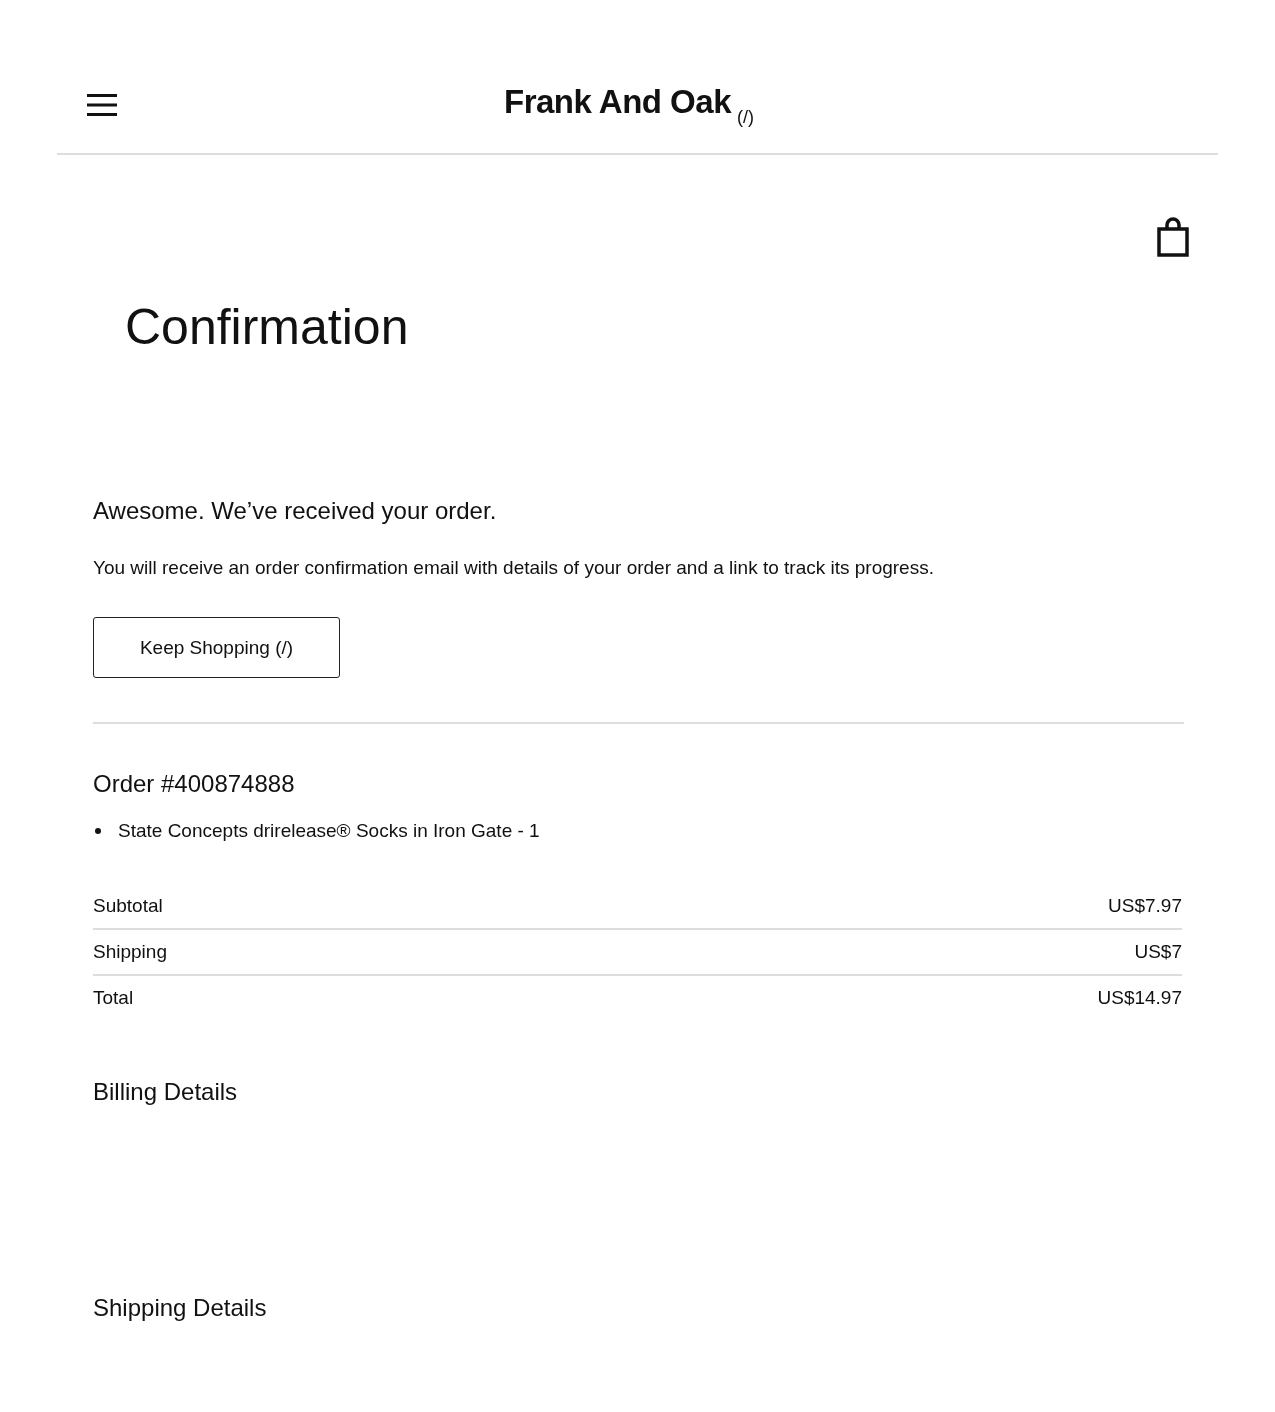 This screenshot has height=1412, width=1275. I want to click on bullet-icon, so click(98, 831).